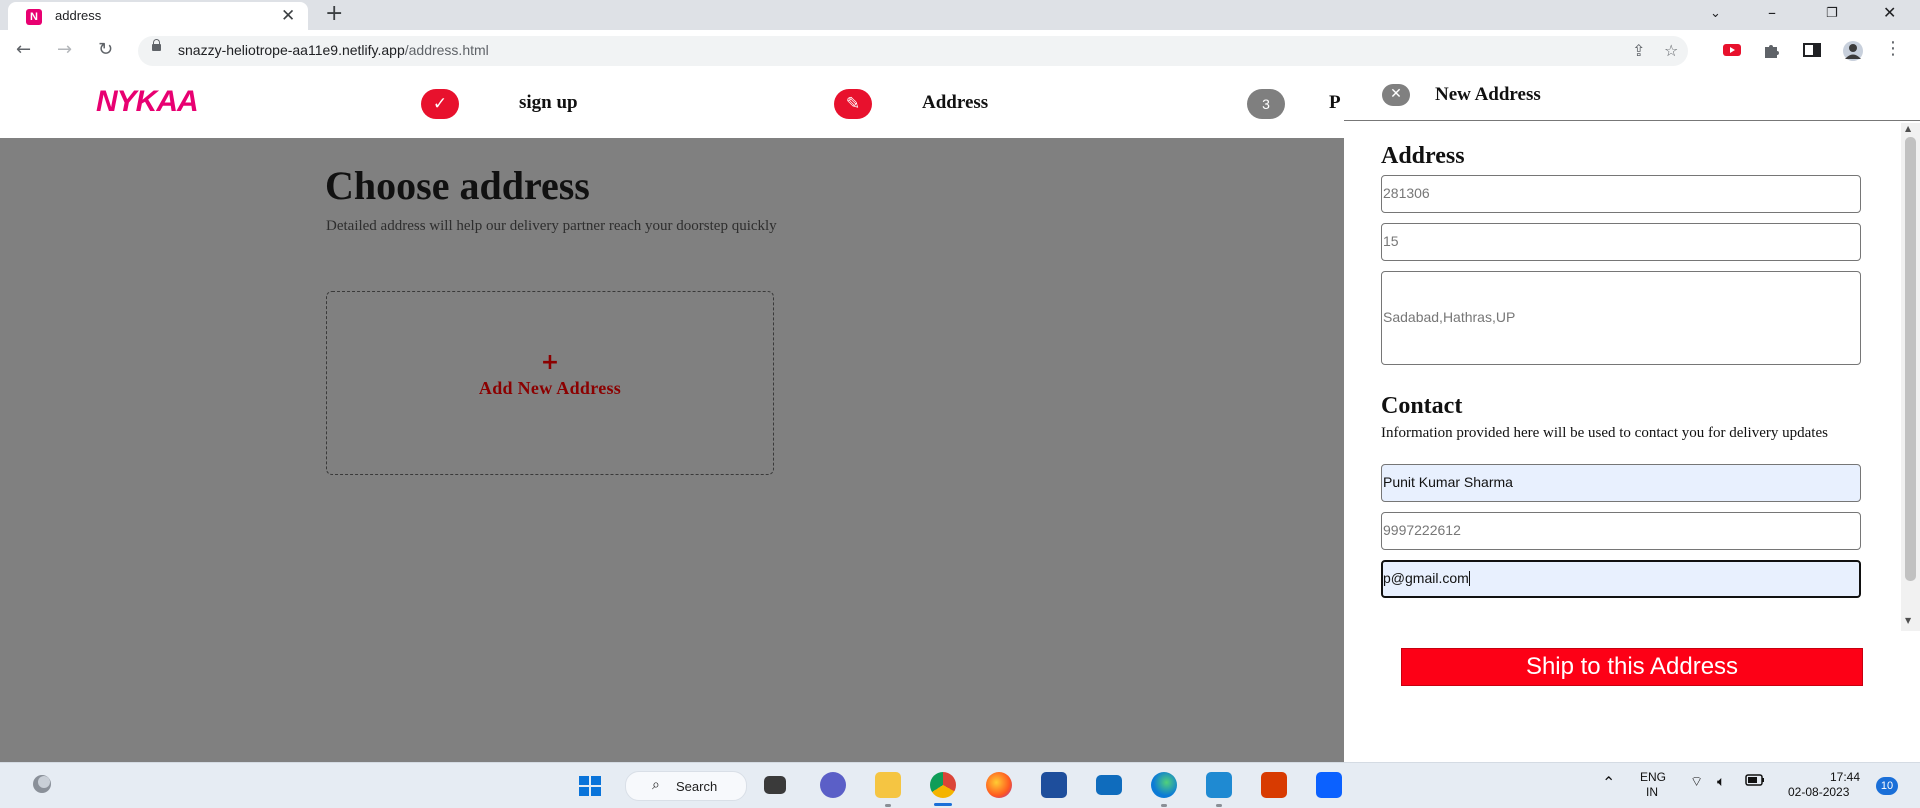 The height and width of the screenshot is (808, 1920). What do you see at coordinates (23, 49) in the screenshot?
I see `back-arrow-icon: ←` at bounding box center [23, 49].